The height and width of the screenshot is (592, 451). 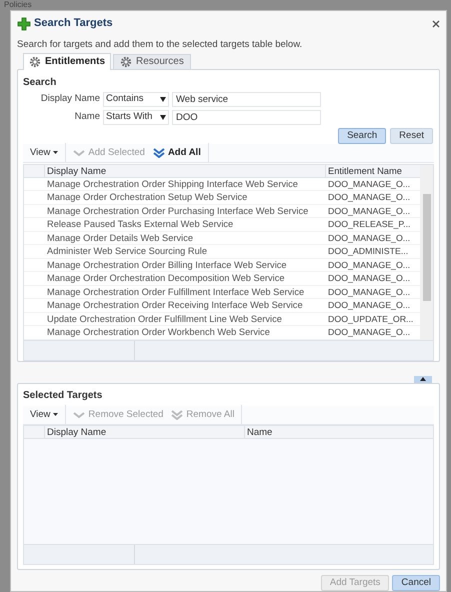 I want to click on toolbar-button: Add All, so click(x=176, y=153).